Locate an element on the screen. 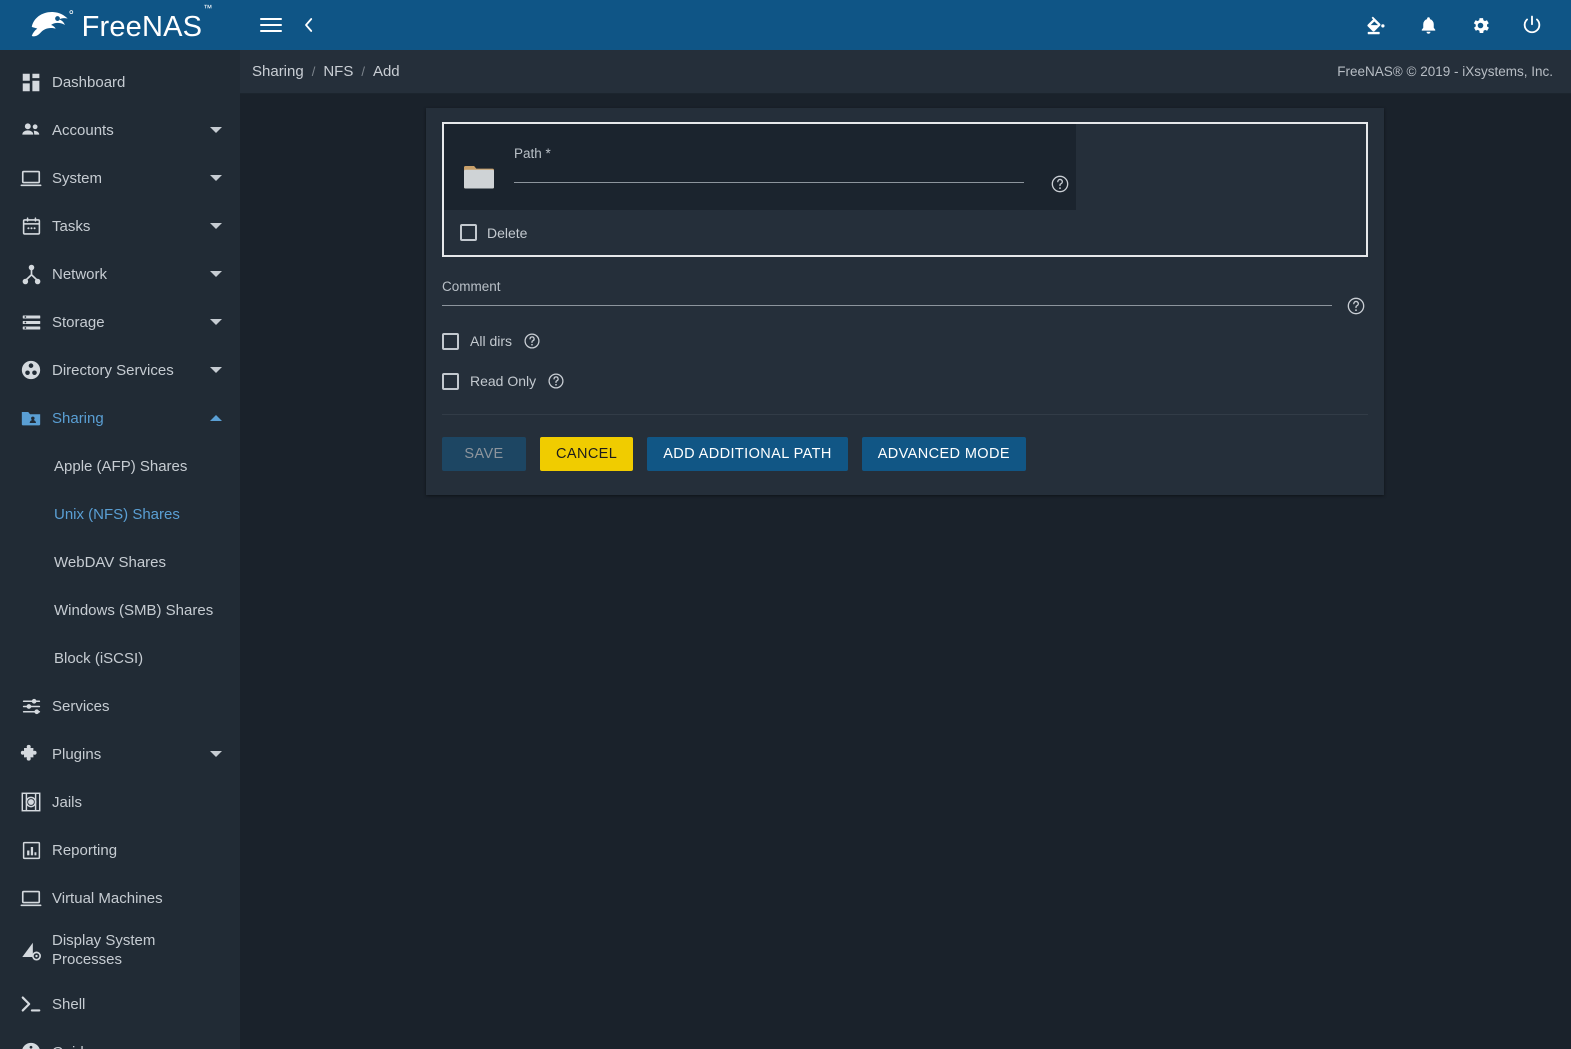 The height and width of the screenshot is (1049, 1571). chevron-left-icon is located at coordinates (309, 25).